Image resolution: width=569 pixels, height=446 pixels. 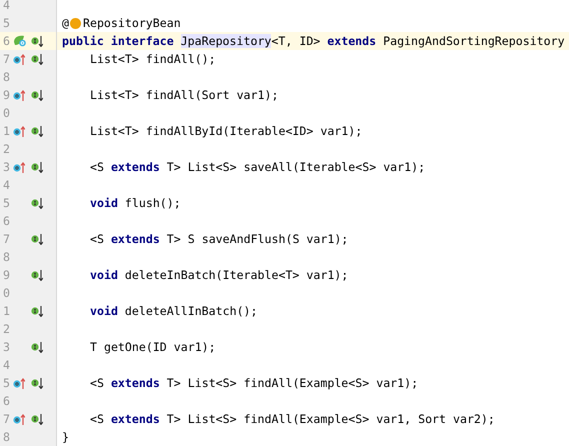 I want to click on code-line: <S extends T> S saveAndFlush(S var1);, so click(x=219, y=239).